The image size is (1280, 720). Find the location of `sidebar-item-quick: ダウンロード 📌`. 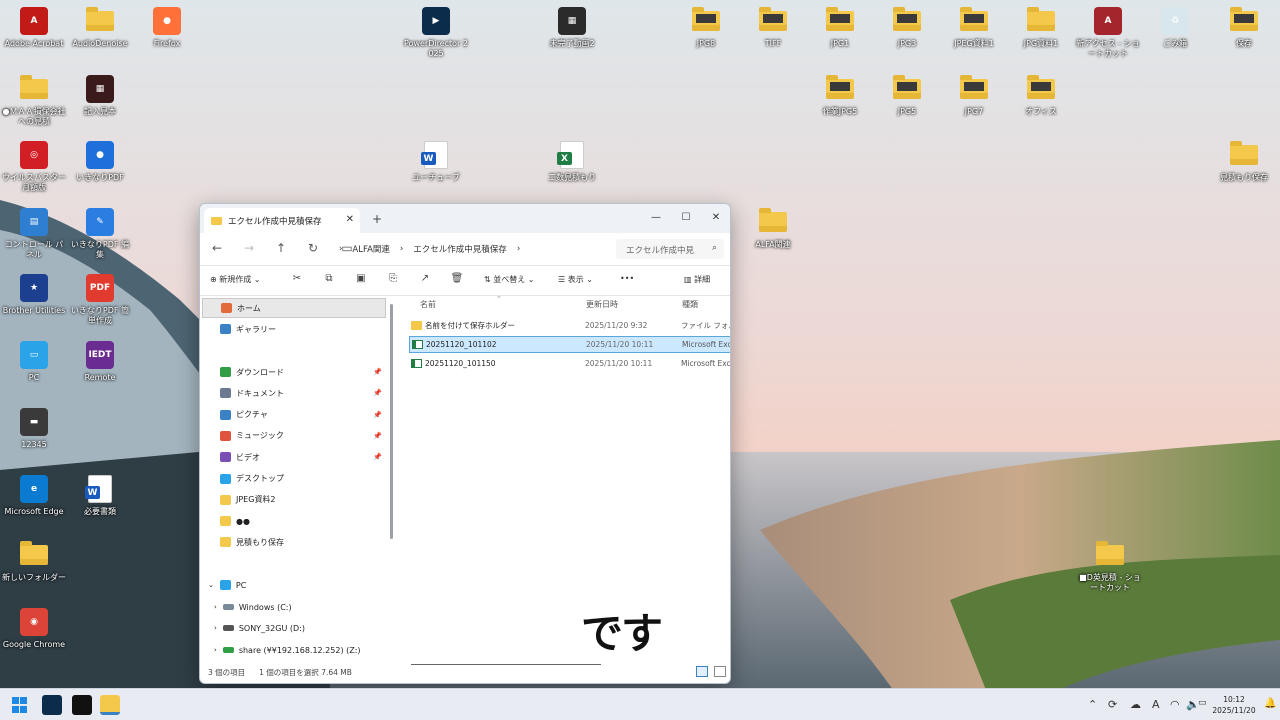

sidebar-item-quick: ダウンロード 📌 is located at coordinates (294, 372).